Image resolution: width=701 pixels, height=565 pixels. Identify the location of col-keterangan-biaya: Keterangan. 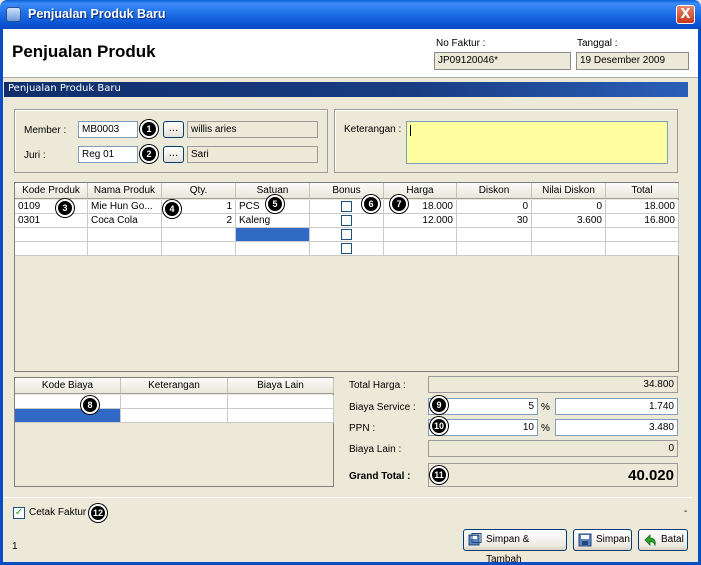
(174, 386).